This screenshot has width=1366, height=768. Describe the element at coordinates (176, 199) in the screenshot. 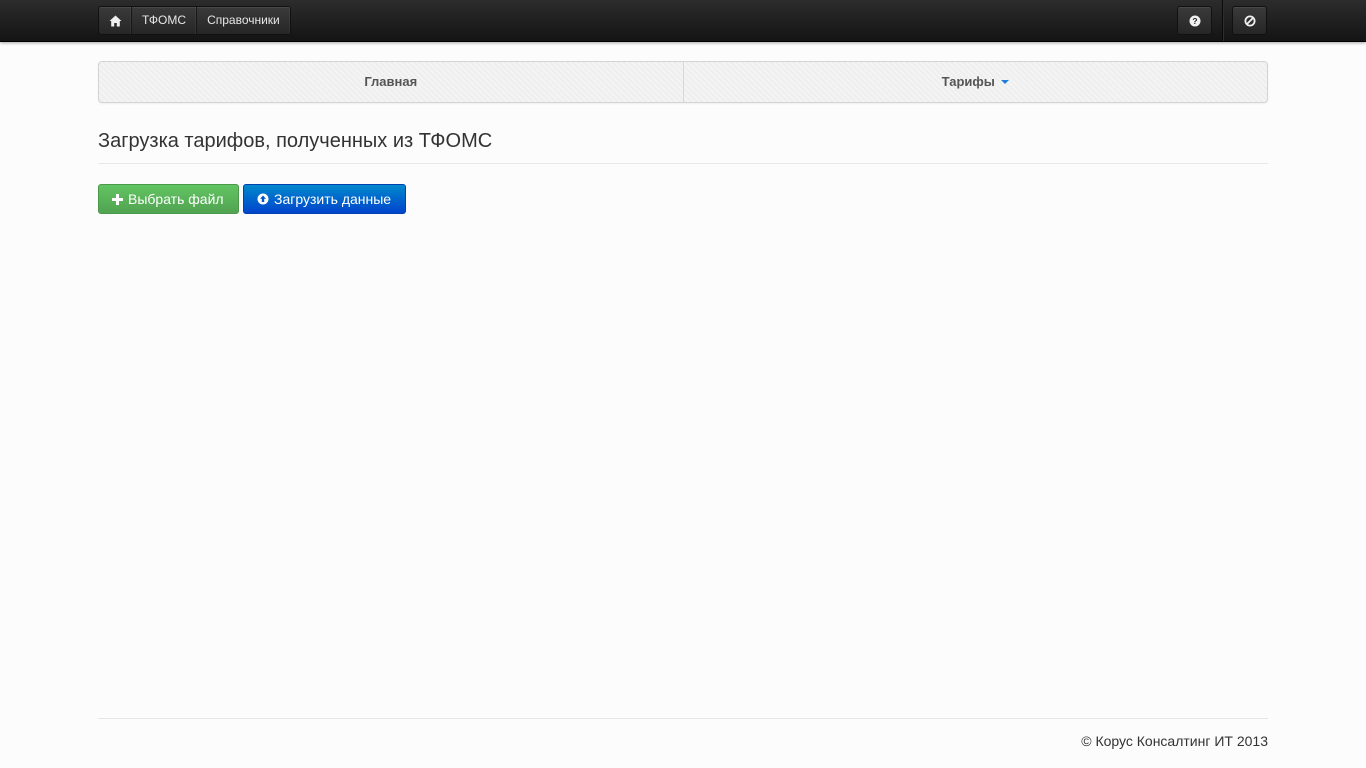

I see `choose-file-label: Выбрать файл` at that location.